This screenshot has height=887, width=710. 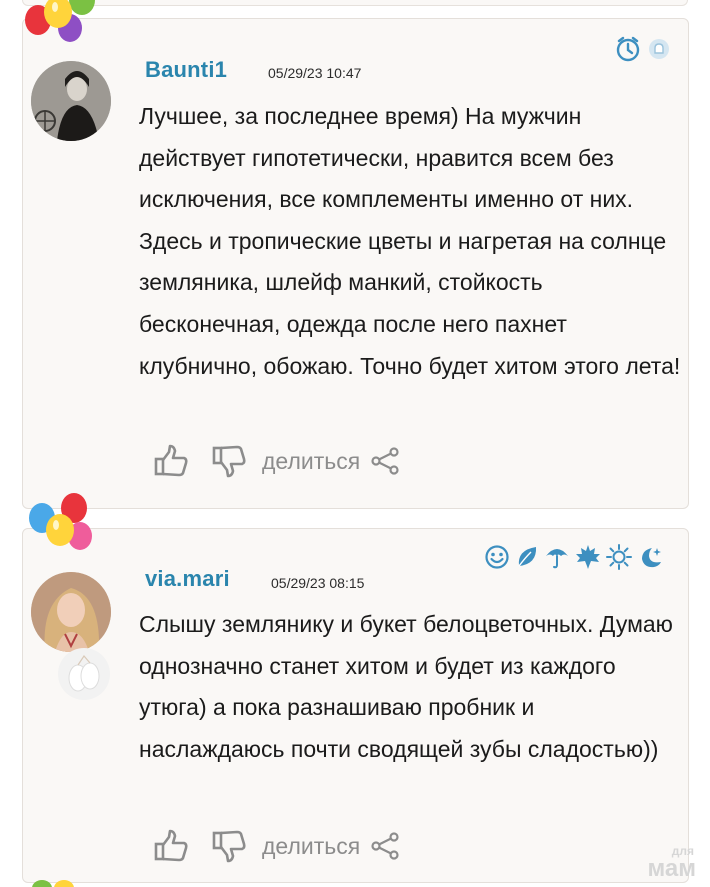 What do you see at coordinates (588, 557) in the screenshot?
I see `maple-leaf-badge-icon` at bounding box center [588, 557].